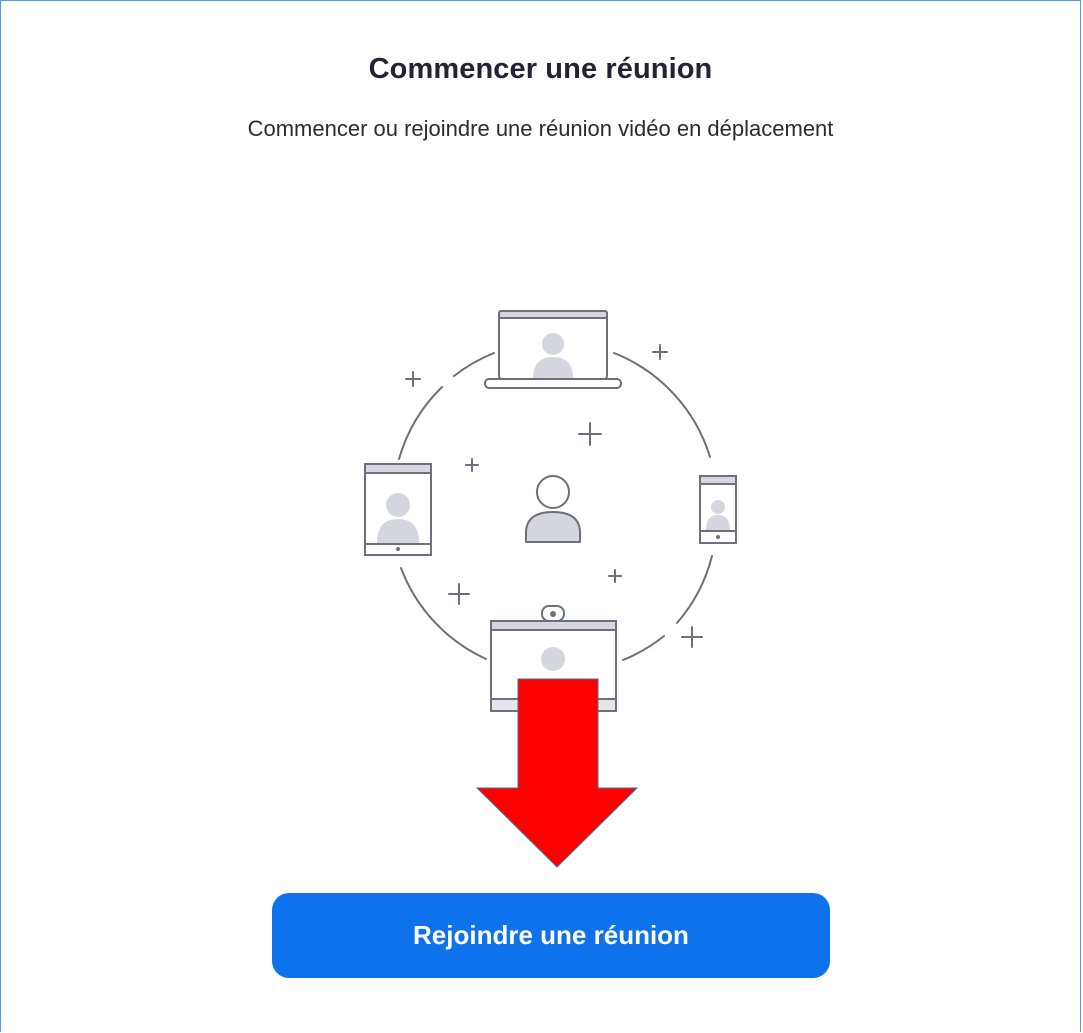  I want to click on tablet-icon, so click(398, 509).